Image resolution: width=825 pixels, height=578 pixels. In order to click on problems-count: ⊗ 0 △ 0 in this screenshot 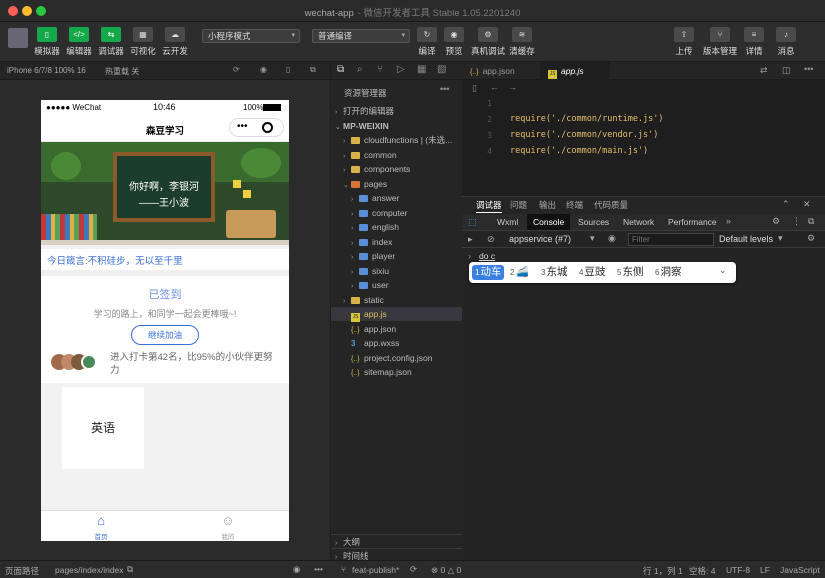, I will do `click(446, 570)`.